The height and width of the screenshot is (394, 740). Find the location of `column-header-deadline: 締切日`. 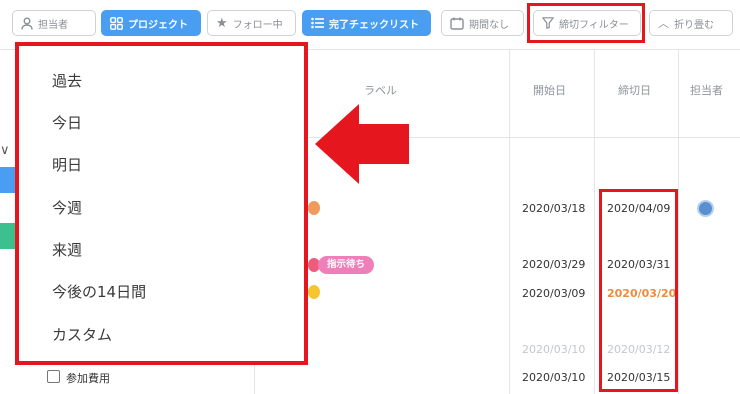

column-header-deadline: 締切日 is located at coordinates (634, 90).